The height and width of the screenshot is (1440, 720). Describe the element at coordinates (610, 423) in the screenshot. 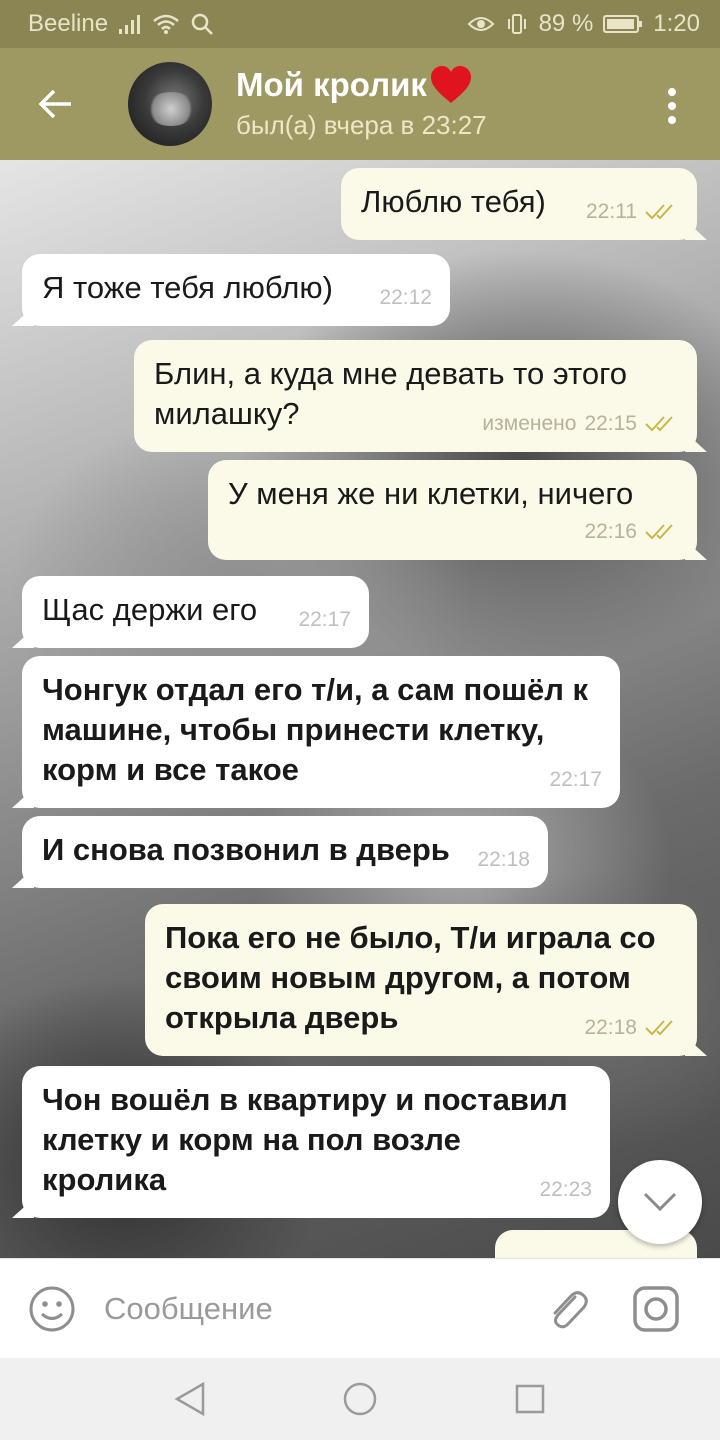

I see `message-time: 22:15` at that location.